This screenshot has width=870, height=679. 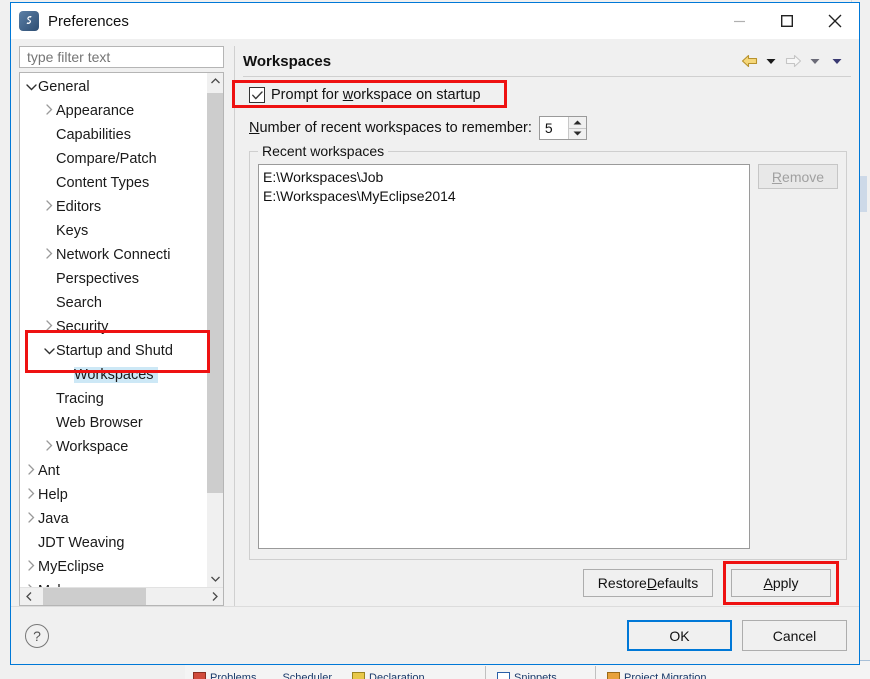 I want to click on back-chevron-down-icon, so click(x=771, y=61).